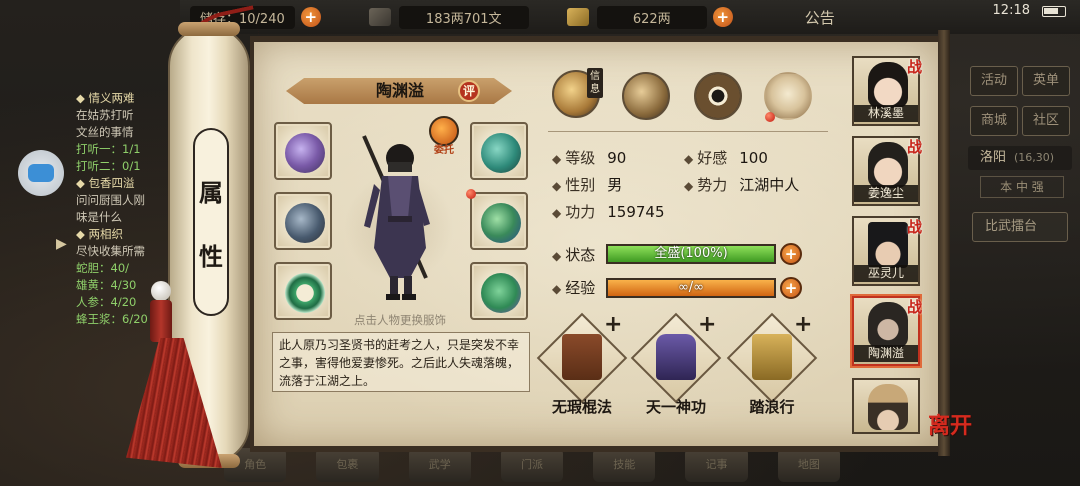 This screenshot has height=486, width=1080. Describe the element at coordinates (396, 217) in the screenshot. I see `character-sprite` at that location.